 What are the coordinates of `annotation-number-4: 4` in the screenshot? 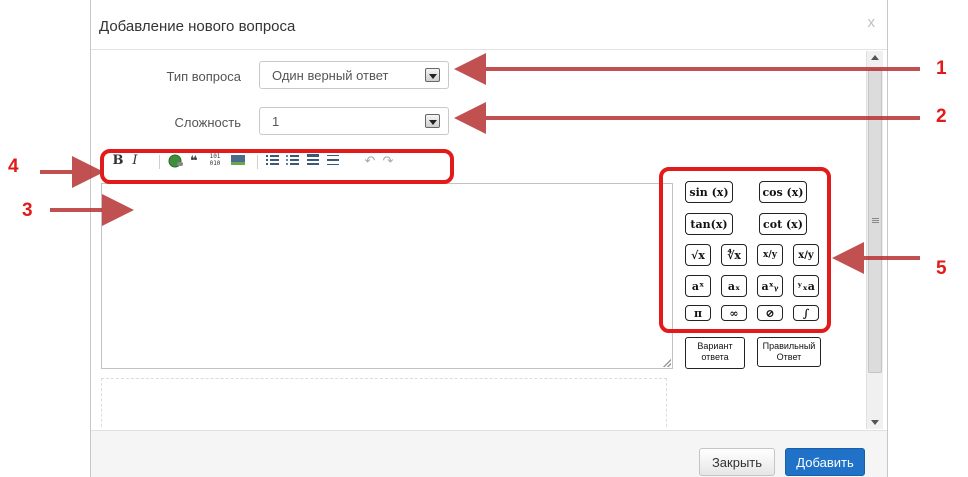 It's located at (13, 166).